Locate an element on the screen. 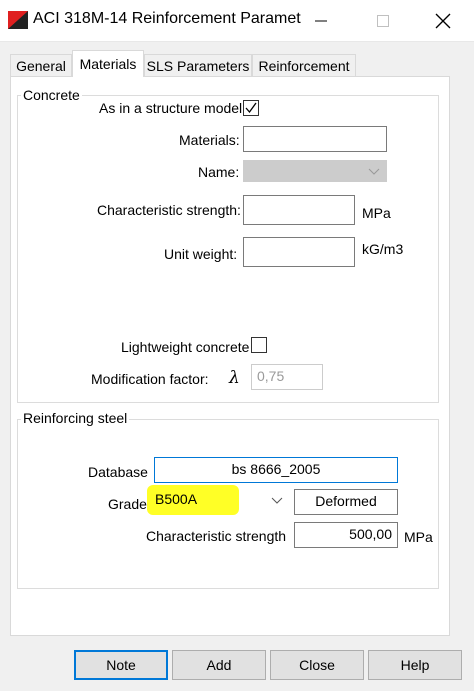 The width and height of the screenshot is (474, 691). grade-label: Grade is located at coordinates (127, 504).